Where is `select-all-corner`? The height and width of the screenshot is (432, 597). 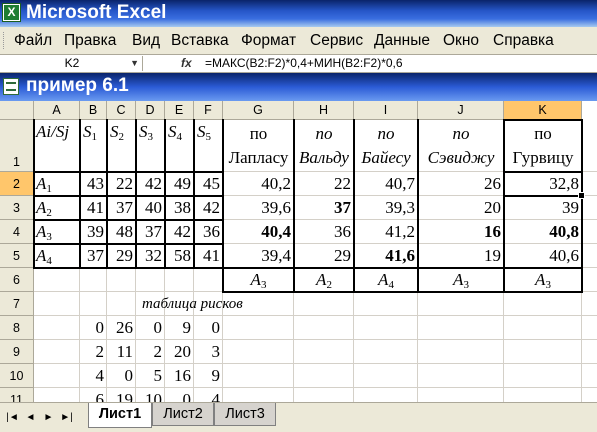 select-all-corner is located at coordinates (17, 110).